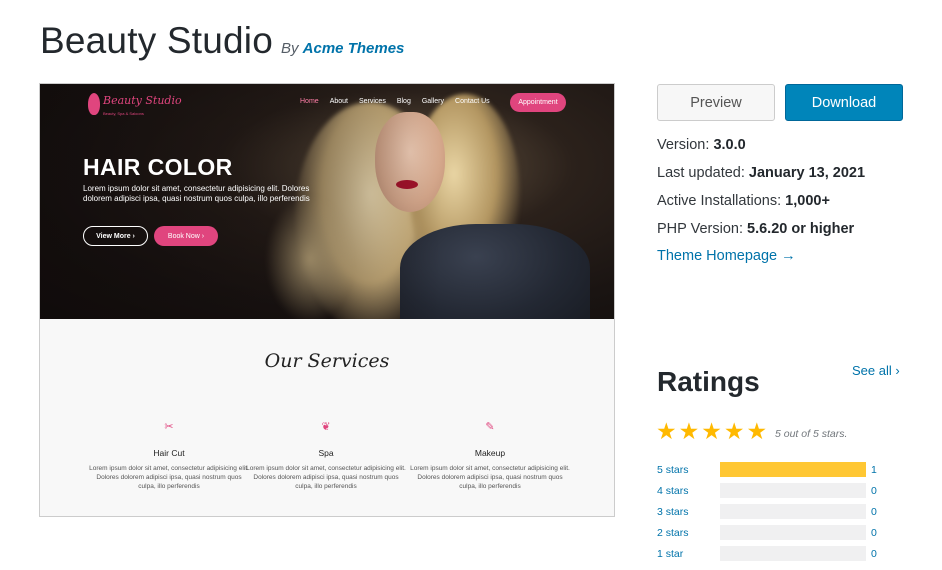  I want to click on rating-label: 2 stars, so click(673, 533).